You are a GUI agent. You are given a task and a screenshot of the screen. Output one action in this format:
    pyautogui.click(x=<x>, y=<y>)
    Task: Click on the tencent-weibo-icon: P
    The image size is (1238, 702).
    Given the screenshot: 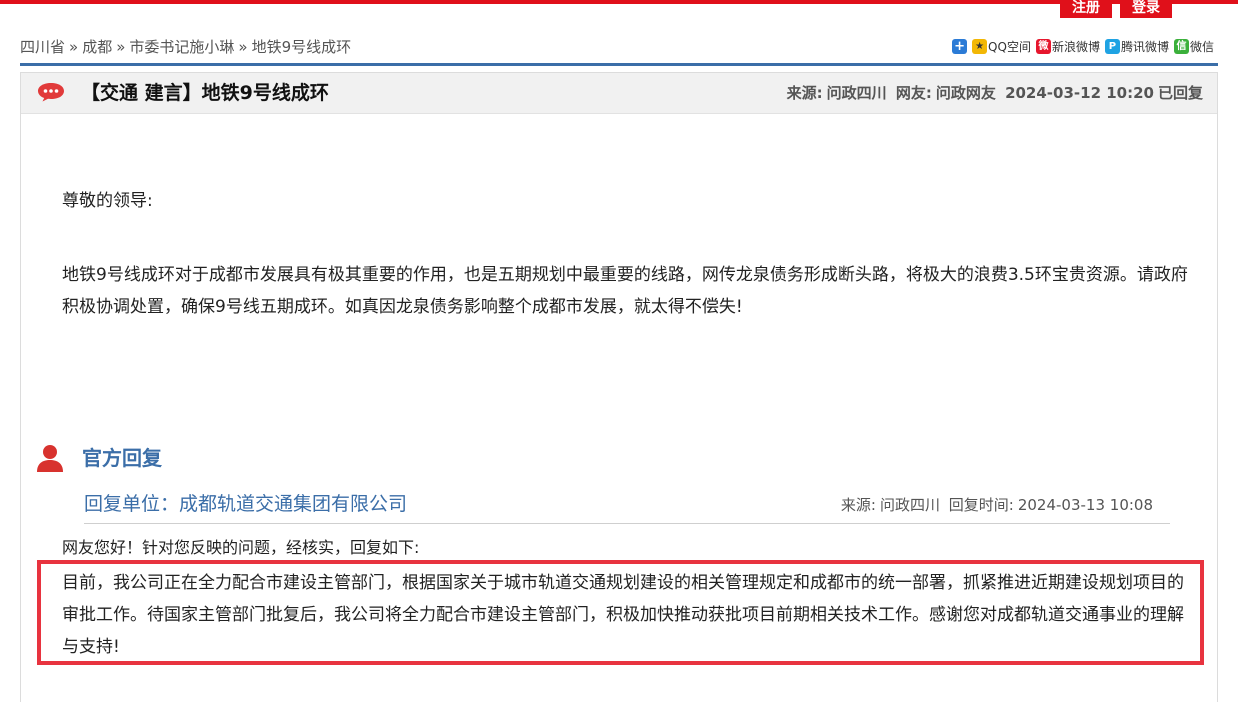 What is the action you would take?
    pyautogui.click(x=1112, y=46)
    